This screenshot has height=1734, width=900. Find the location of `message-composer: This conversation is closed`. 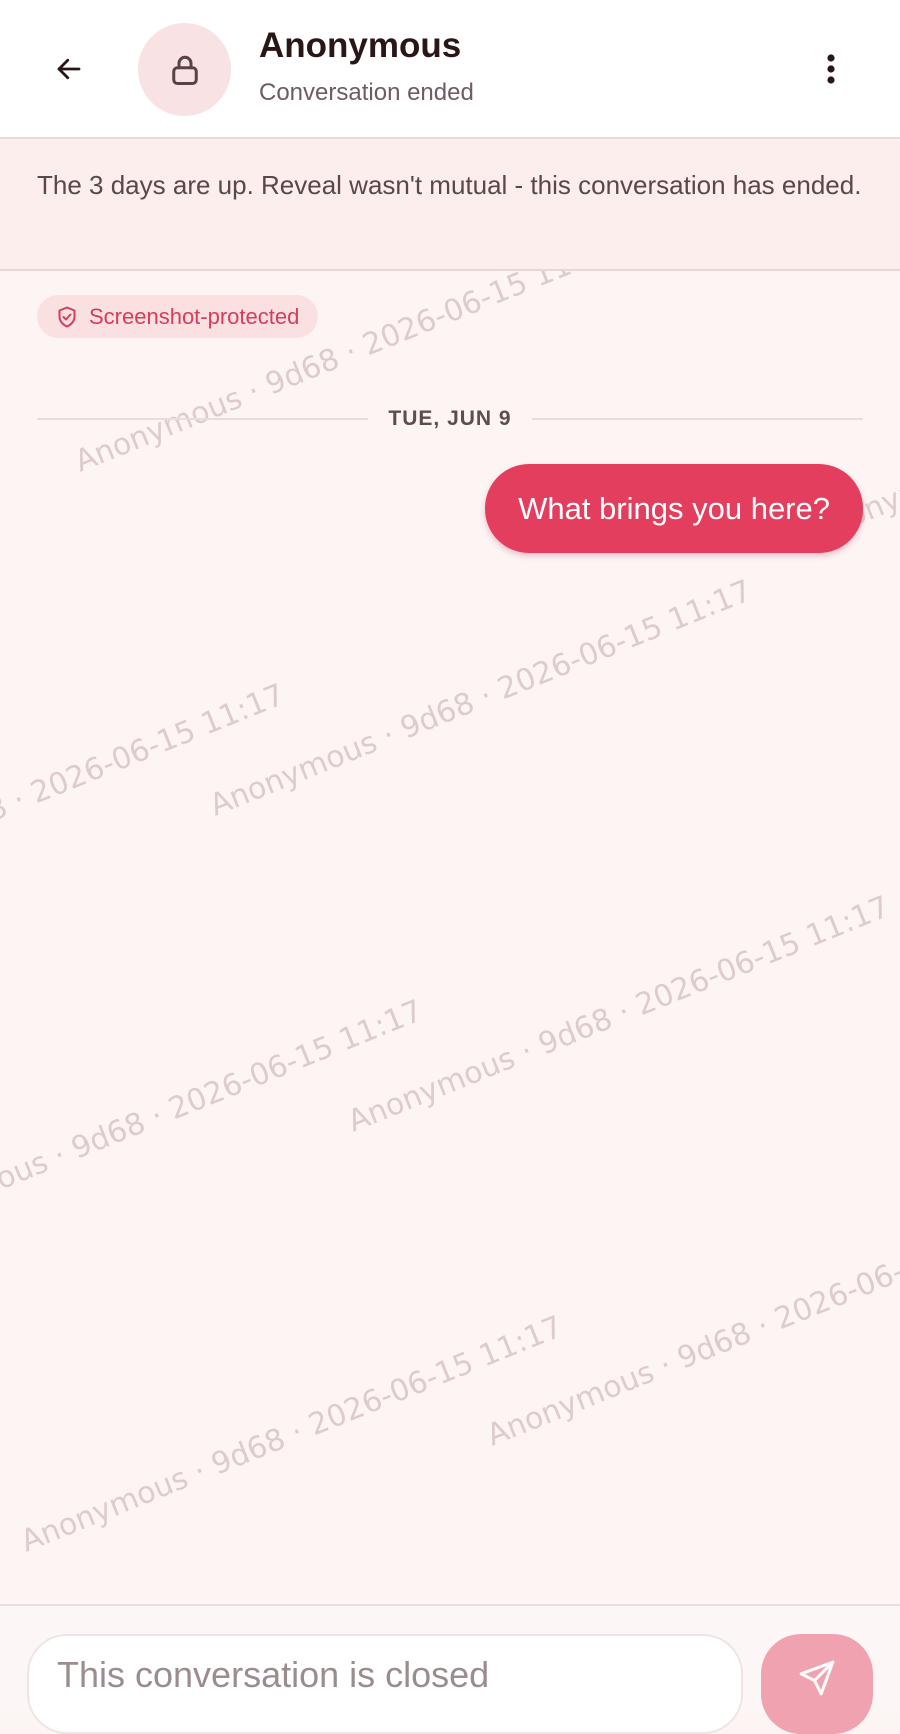

message-composer: This conversation is closed is located at coordinates (450, 1669).